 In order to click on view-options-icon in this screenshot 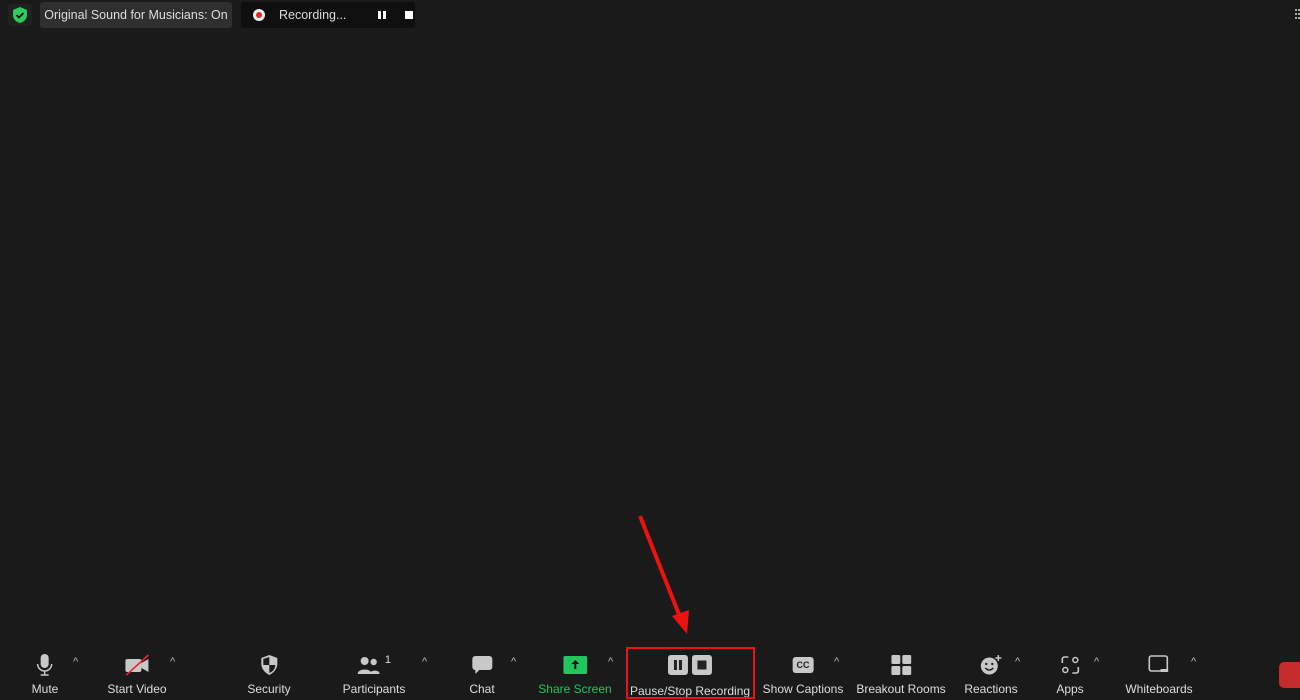, I will do `click(1297, 14)`.